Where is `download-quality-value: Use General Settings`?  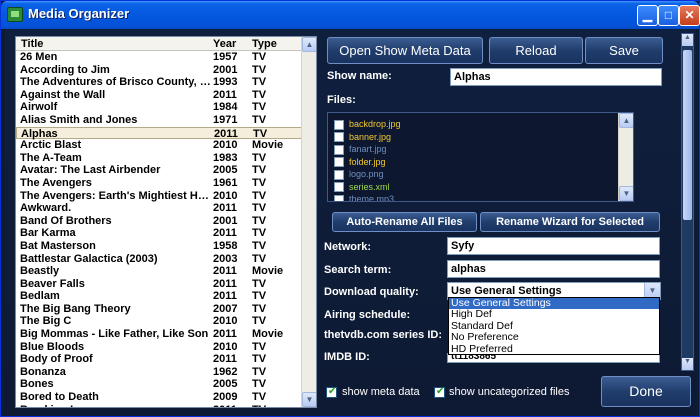 download-quality-value: Use General Settings is located at coordinates (506, 291).